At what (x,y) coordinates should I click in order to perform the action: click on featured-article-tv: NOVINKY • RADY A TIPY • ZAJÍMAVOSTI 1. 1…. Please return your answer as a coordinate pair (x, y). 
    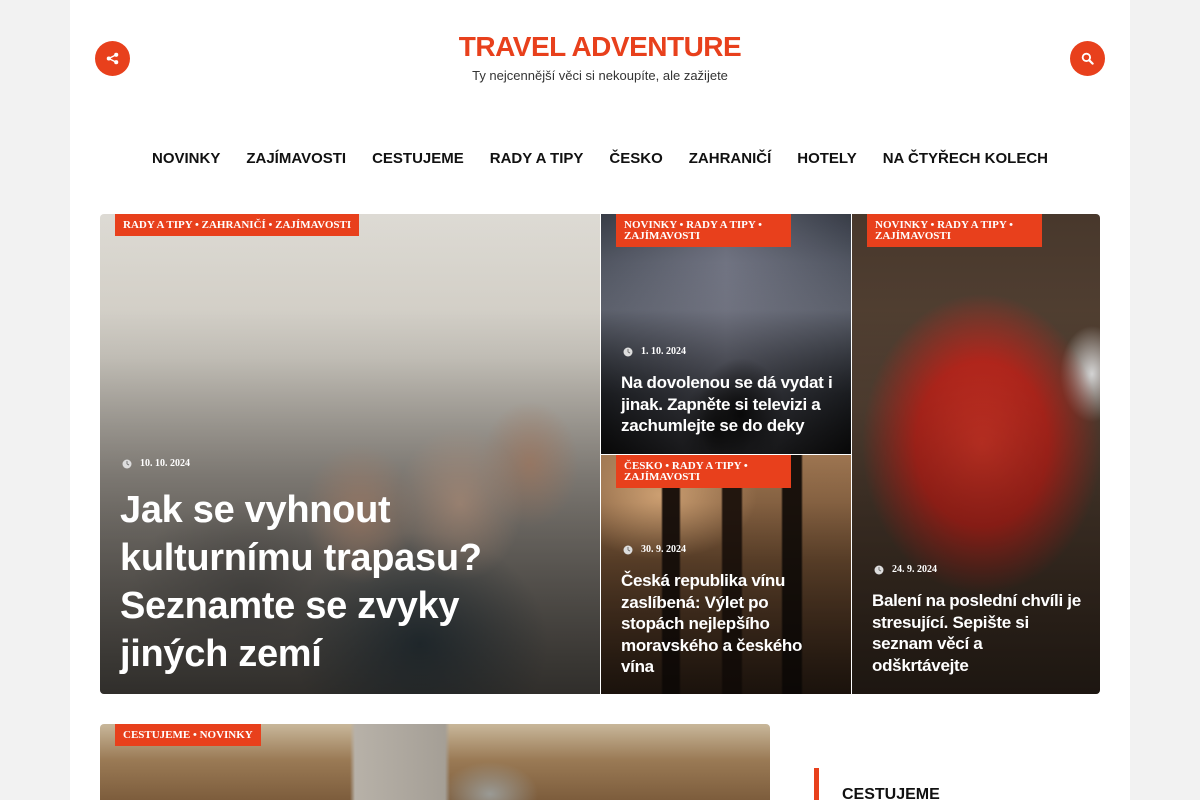
    Looking at the image, I should click on (726, 334).